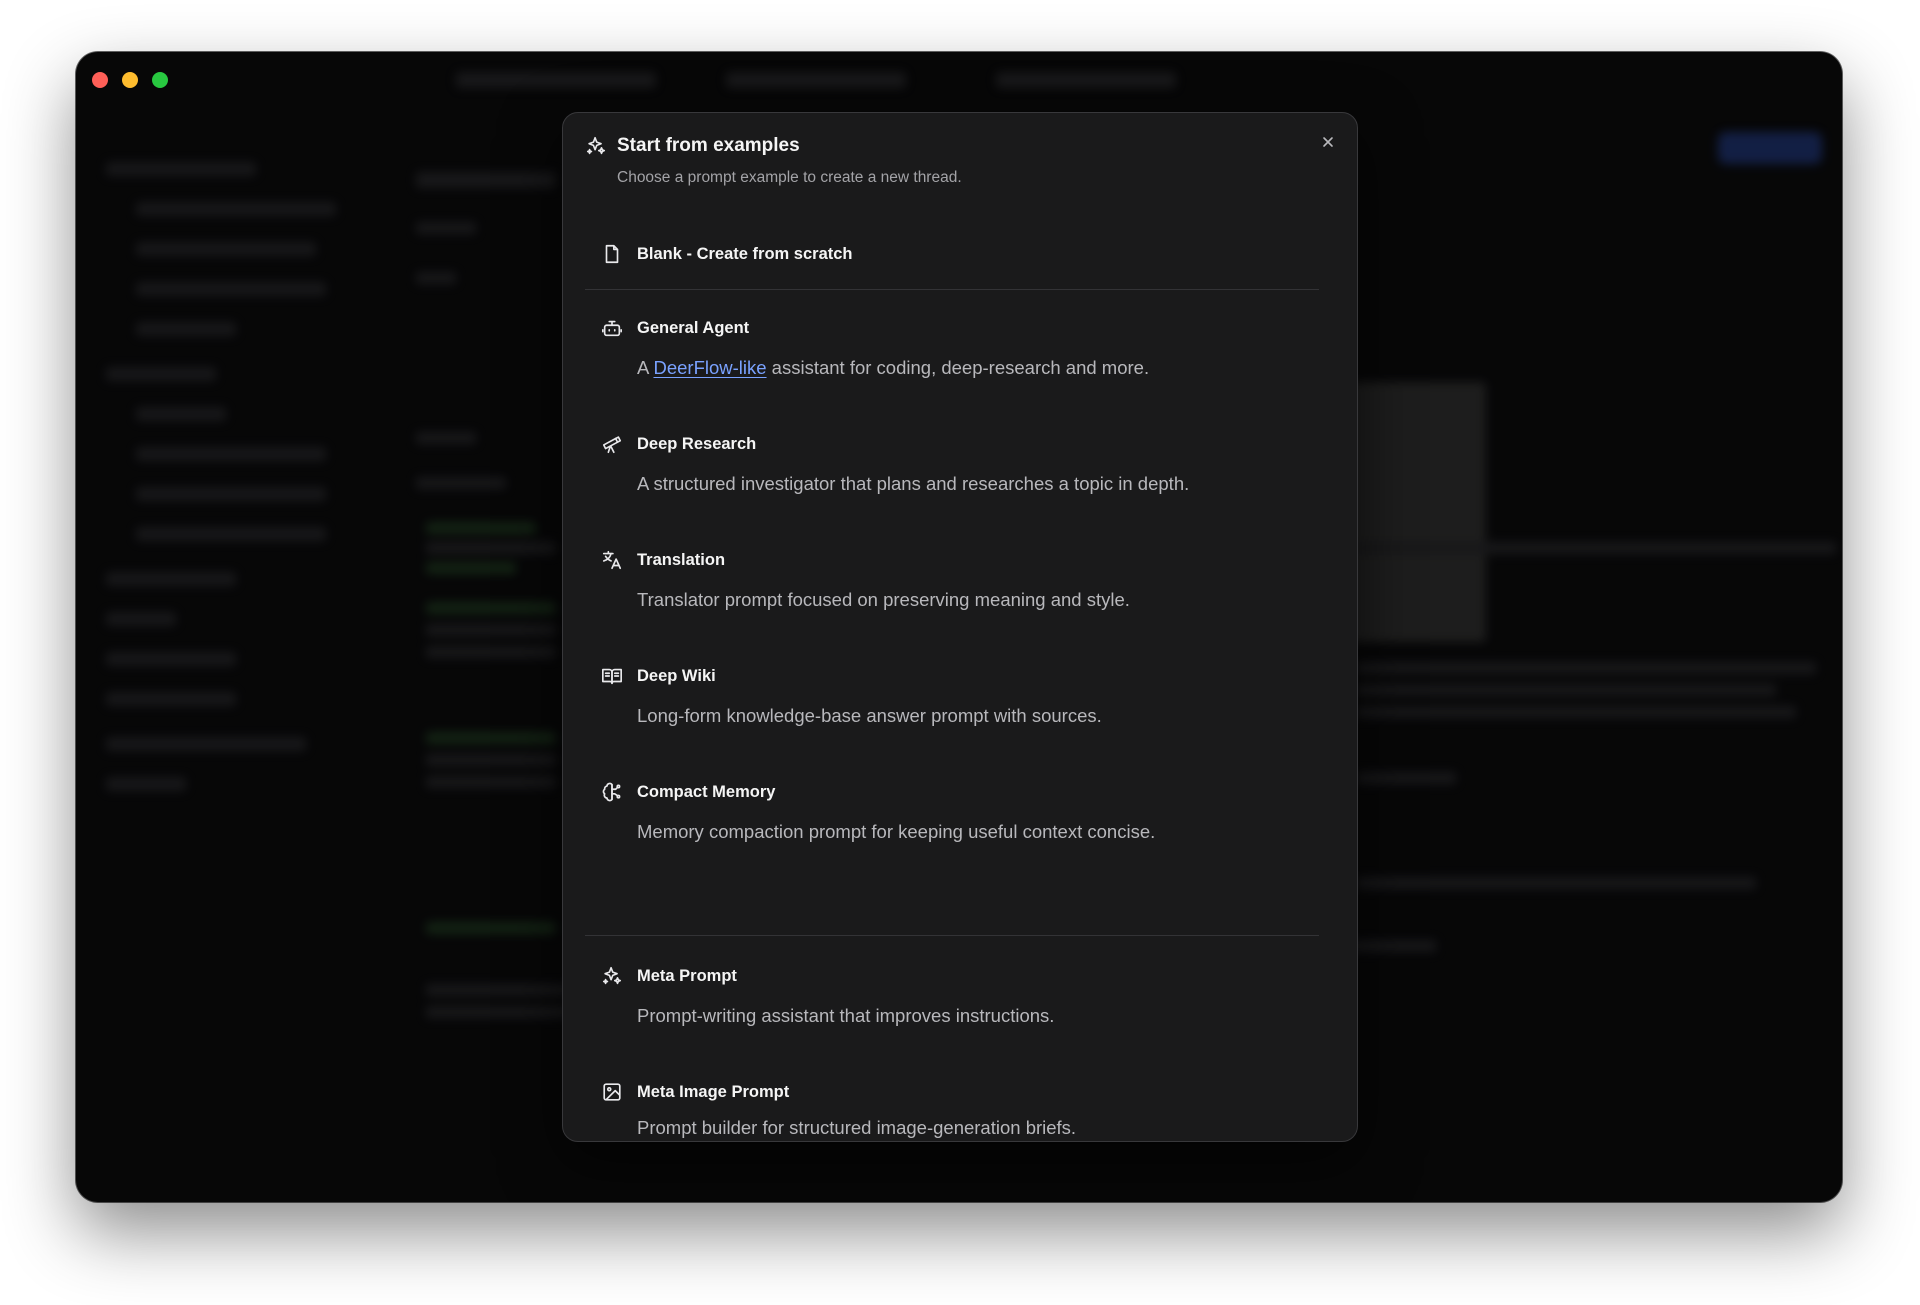 The height and width of the screenshot is (1305, 1920). I want to click on option-blank: Blank - Create from scratch, so click(952, 255).